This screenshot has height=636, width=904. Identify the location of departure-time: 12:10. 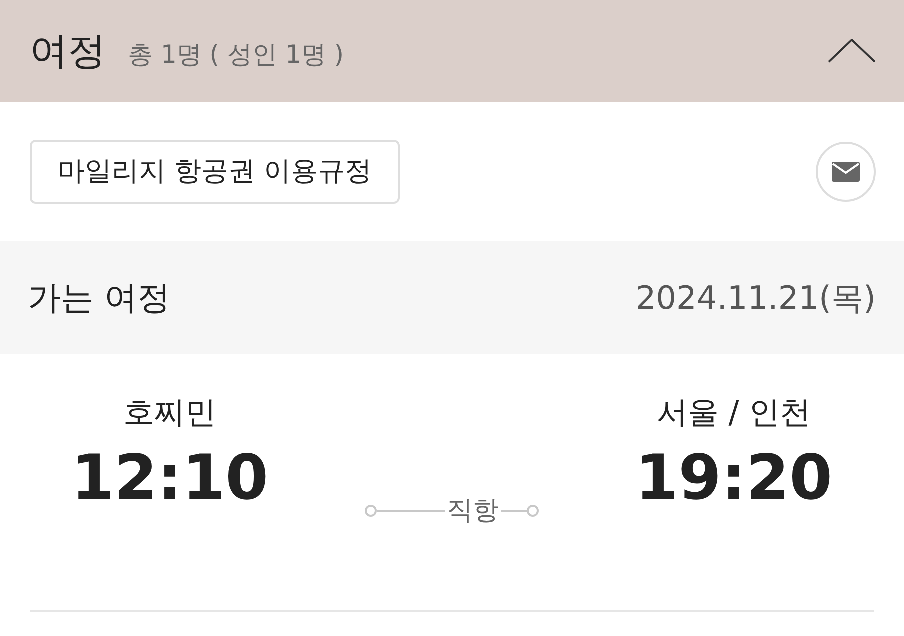
(170, 478).